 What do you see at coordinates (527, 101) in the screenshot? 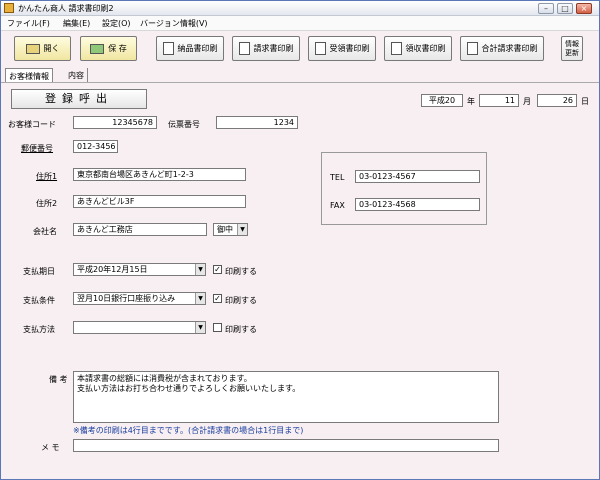
I see `month-unit-label: 月` at bounding box center [527, 101].